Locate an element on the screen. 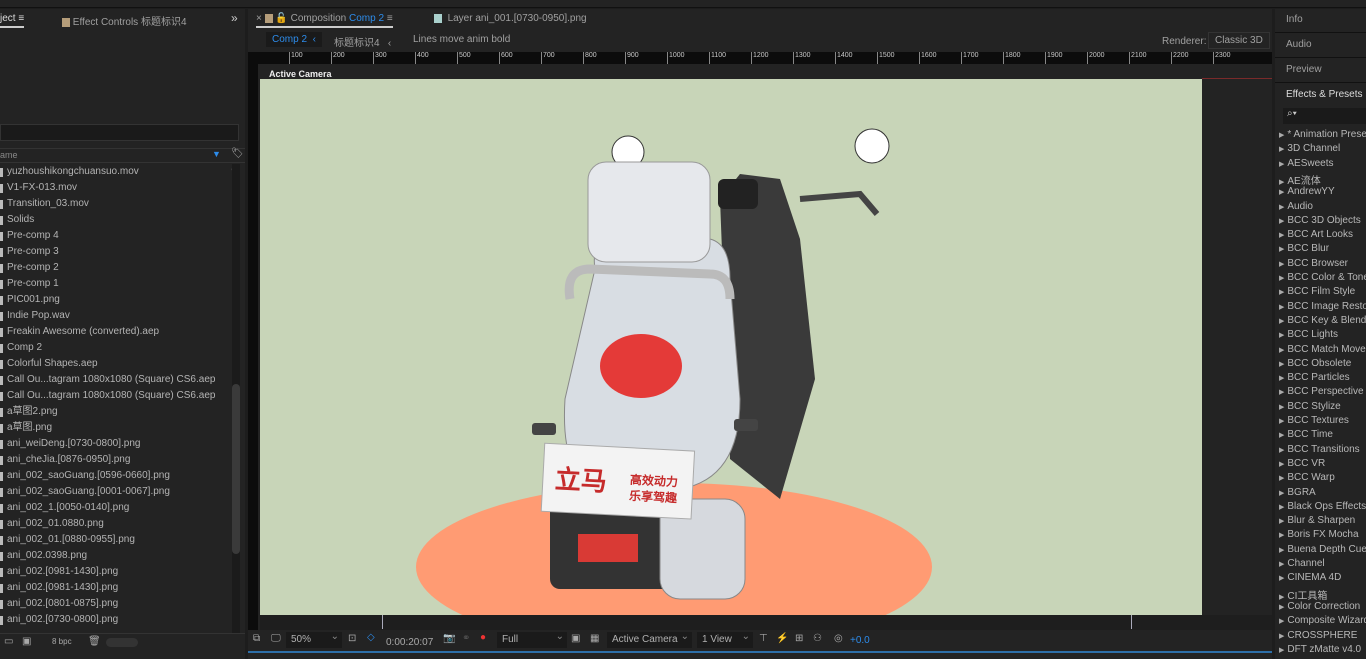  breadcrumb-title: 标题标识4 ‹ is located at coordinates (362, 41).